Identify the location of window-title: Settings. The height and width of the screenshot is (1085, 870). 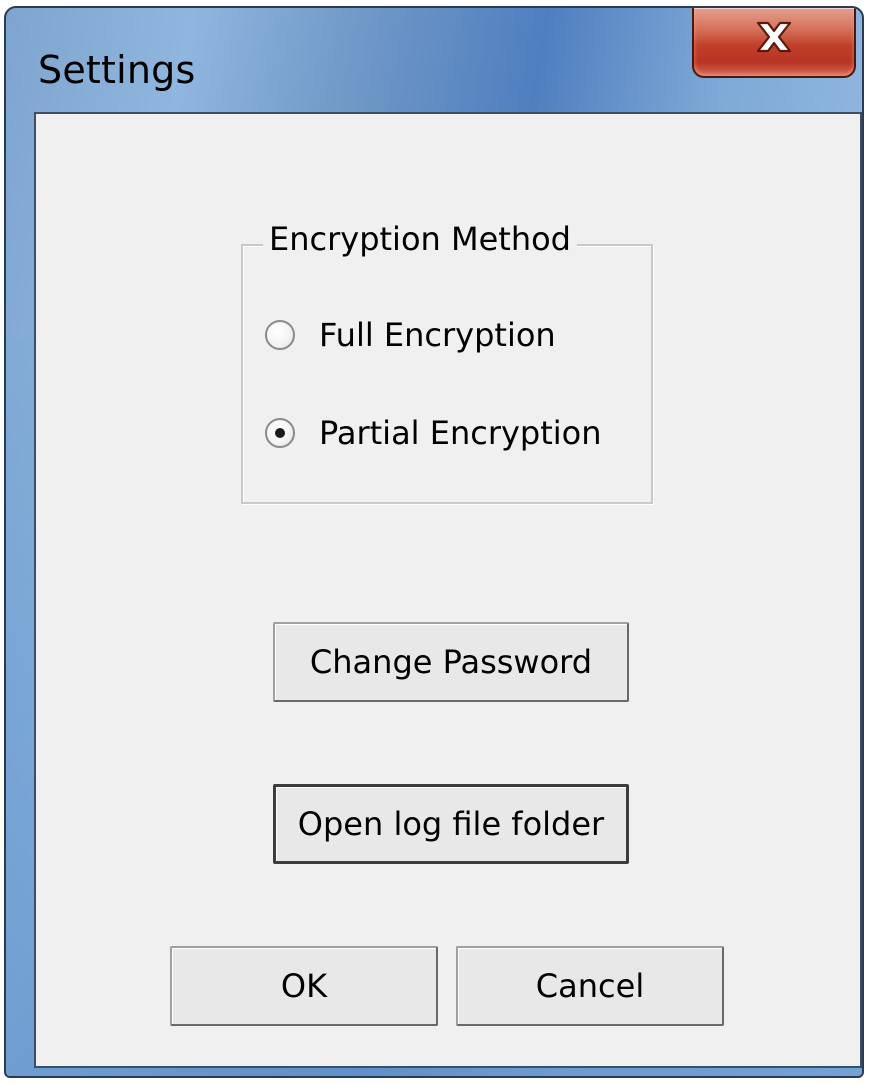
(117, 70).